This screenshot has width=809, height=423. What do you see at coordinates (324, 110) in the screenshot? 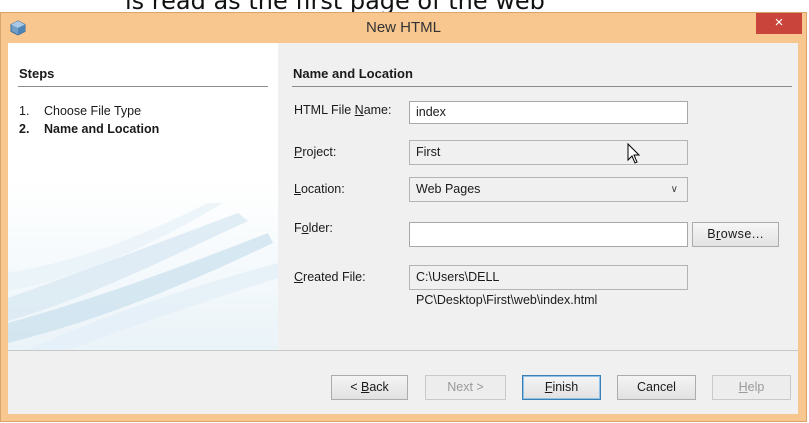
I see `label-text: HTML File` at bounding box center [324, 110].